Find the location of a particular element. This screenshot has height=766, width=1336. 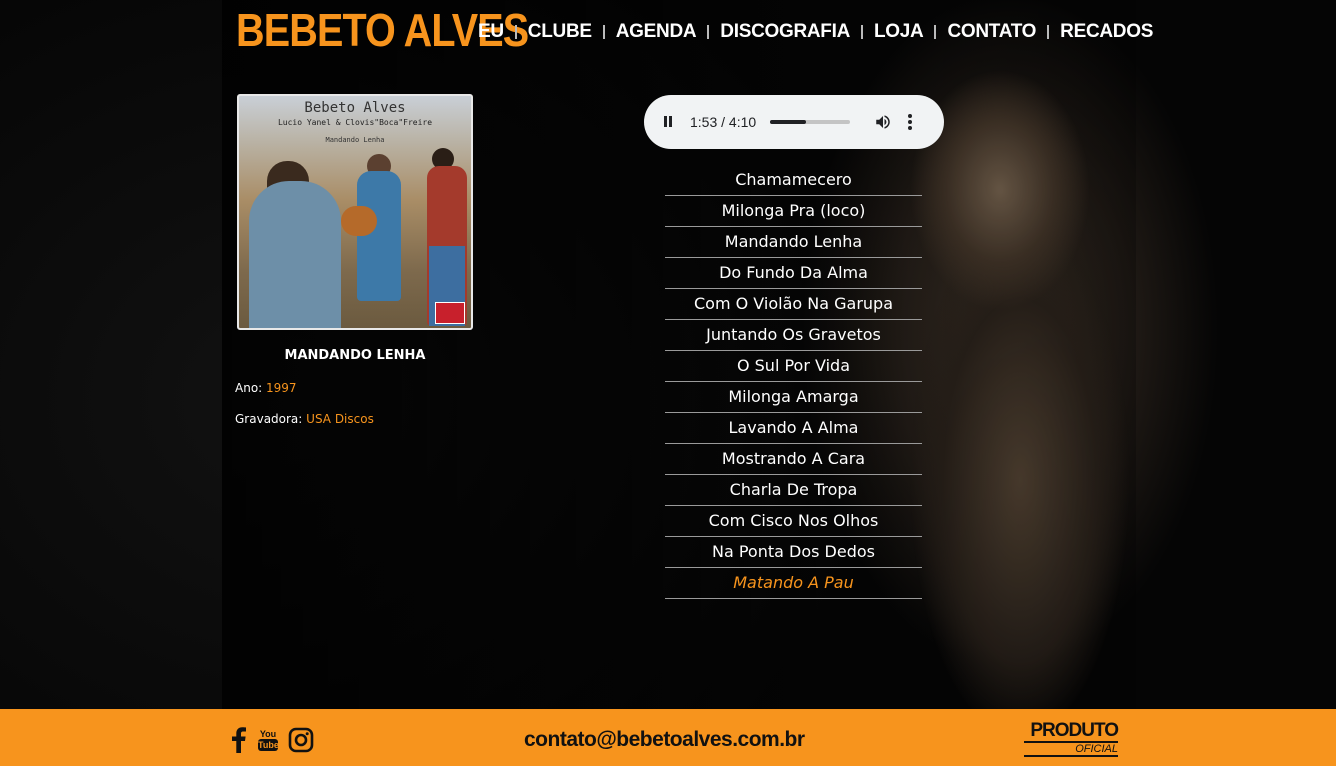

youtube-icon-text-bottom: Tube is located at coordinates (268, 745).